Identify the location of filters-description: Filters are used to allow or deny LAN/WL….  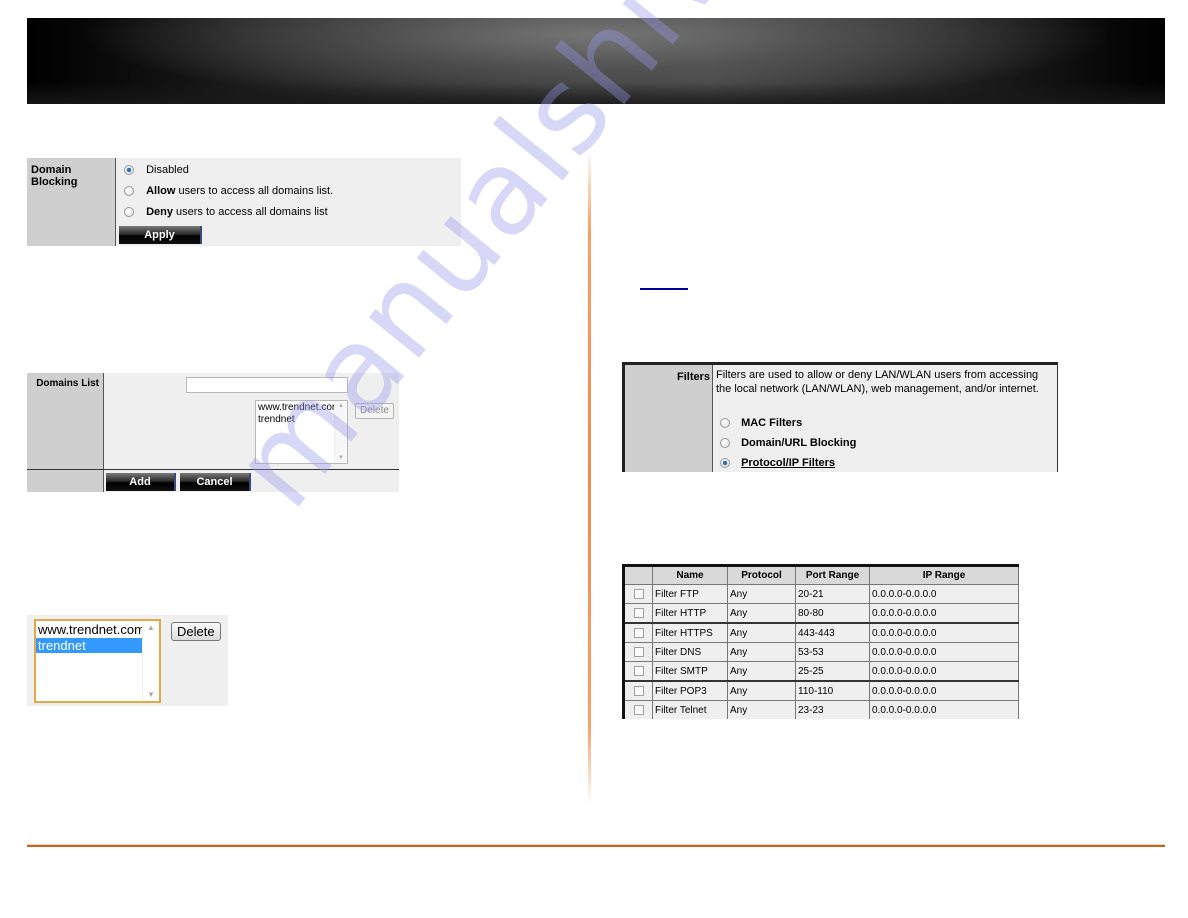
(877, 382).